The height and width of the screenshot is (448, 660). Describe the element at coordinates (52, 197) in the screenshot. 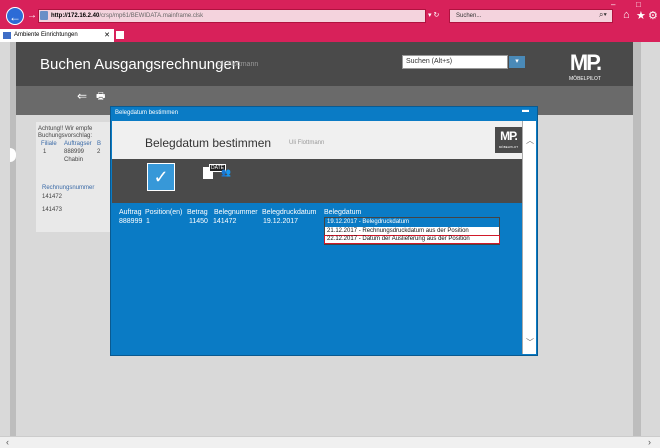

I see `invoice-number-1: 141472` at that location.